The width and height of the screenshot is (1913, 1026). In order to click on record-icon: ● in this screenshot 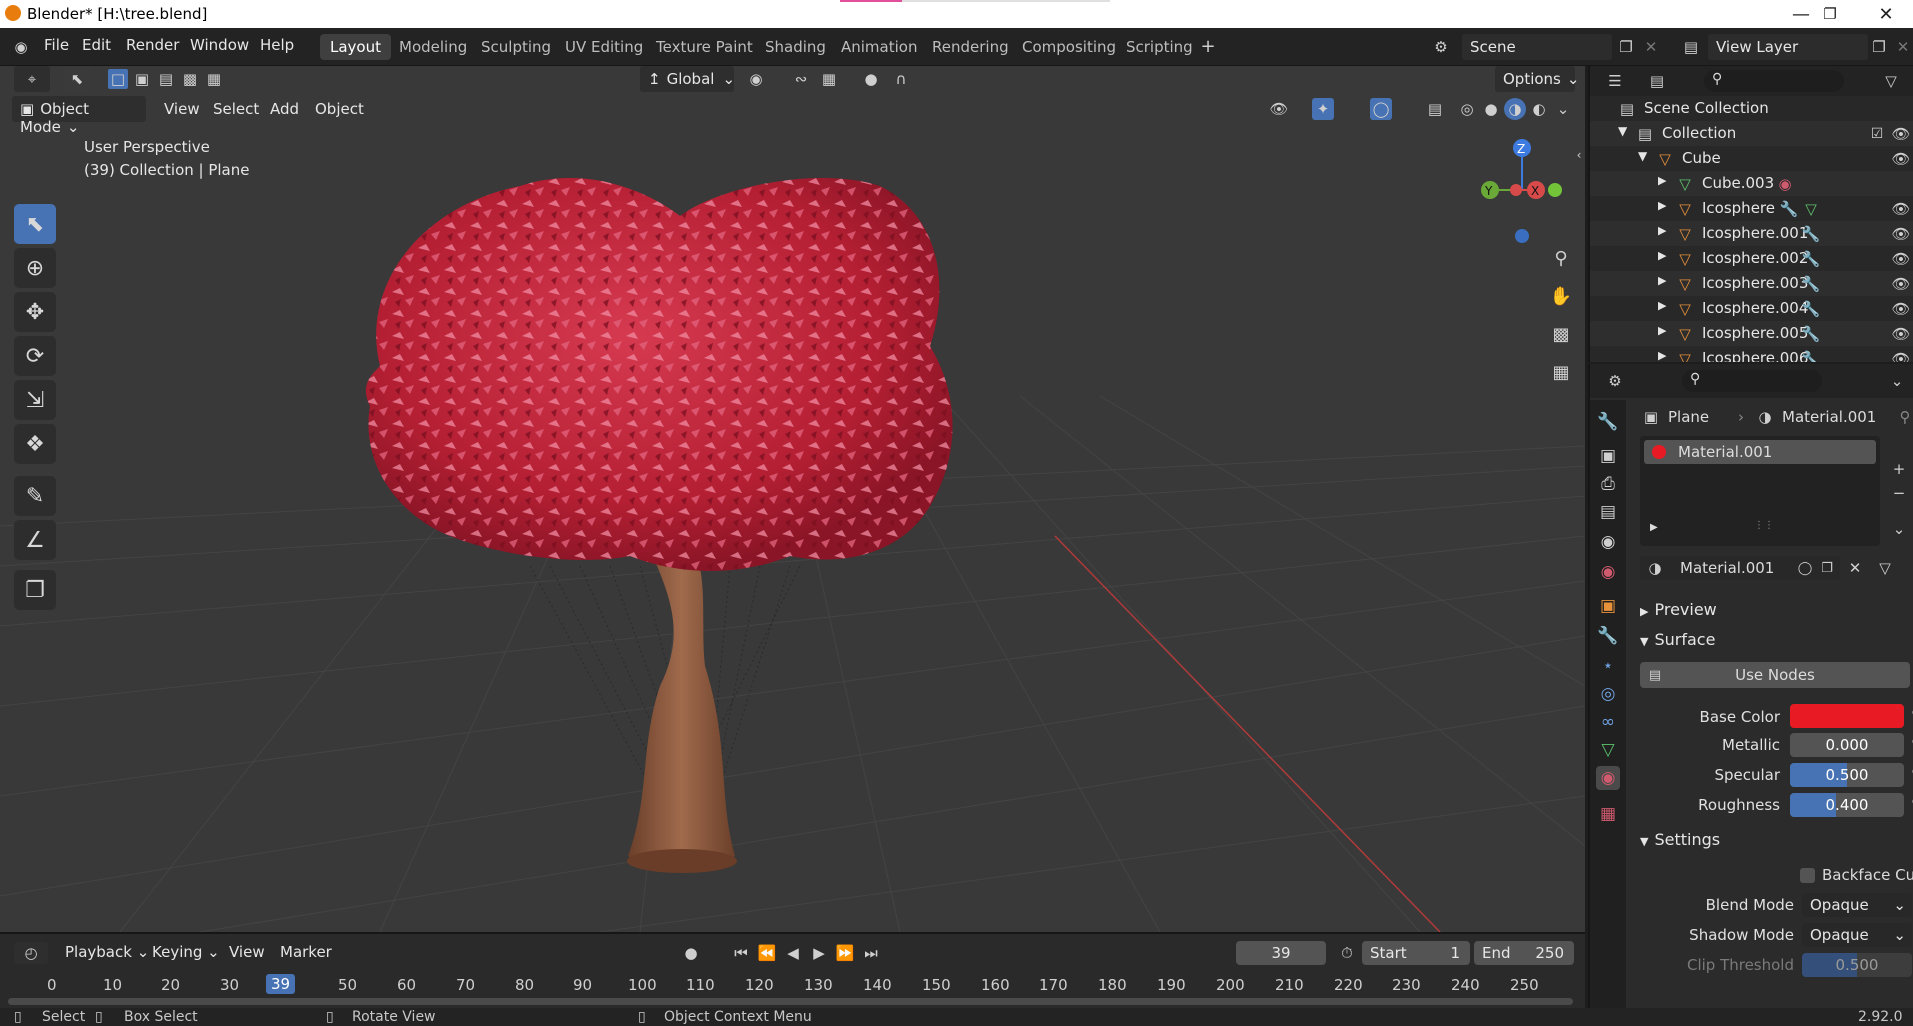, I will do `click(691, 953)`.